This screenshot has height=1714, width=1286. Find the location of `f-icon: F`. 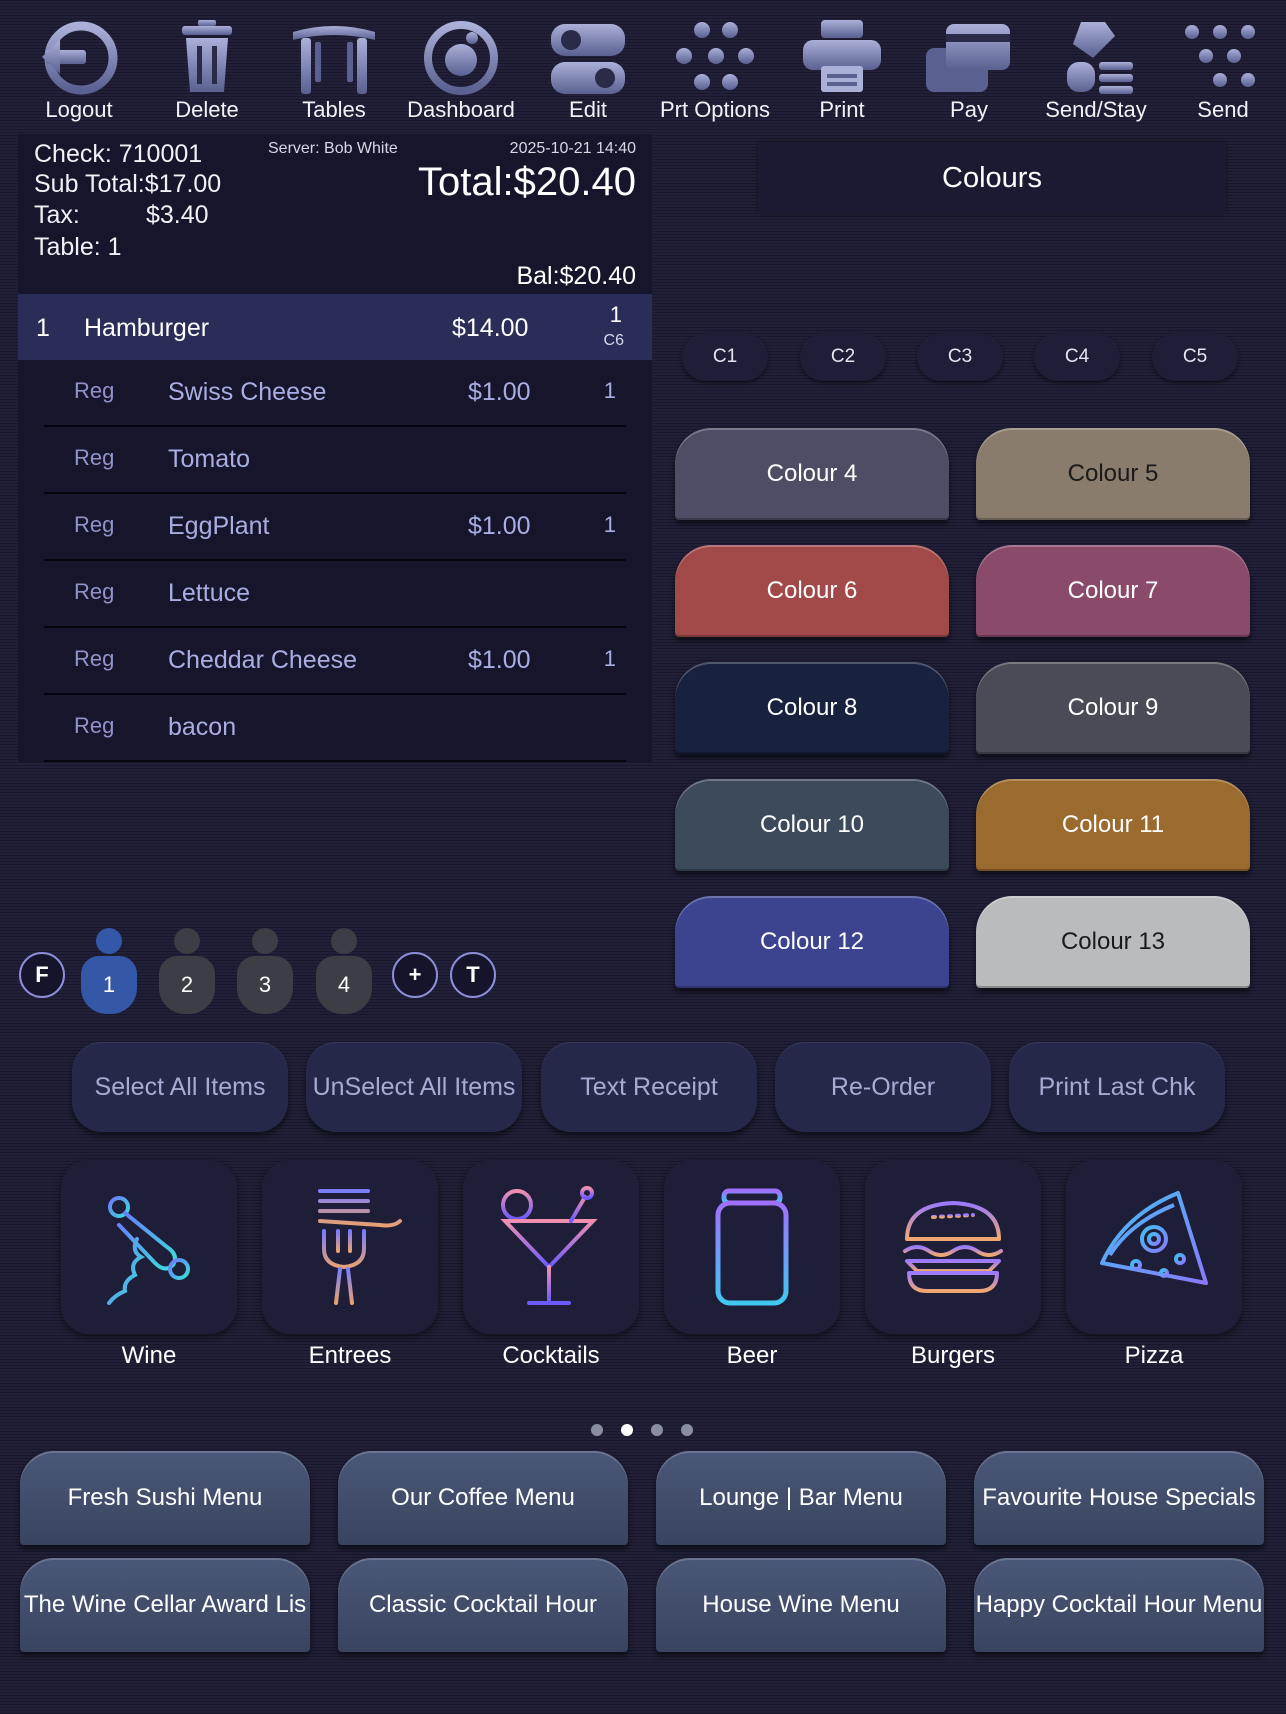

f-icon: F is located at coordinates (42, 974).